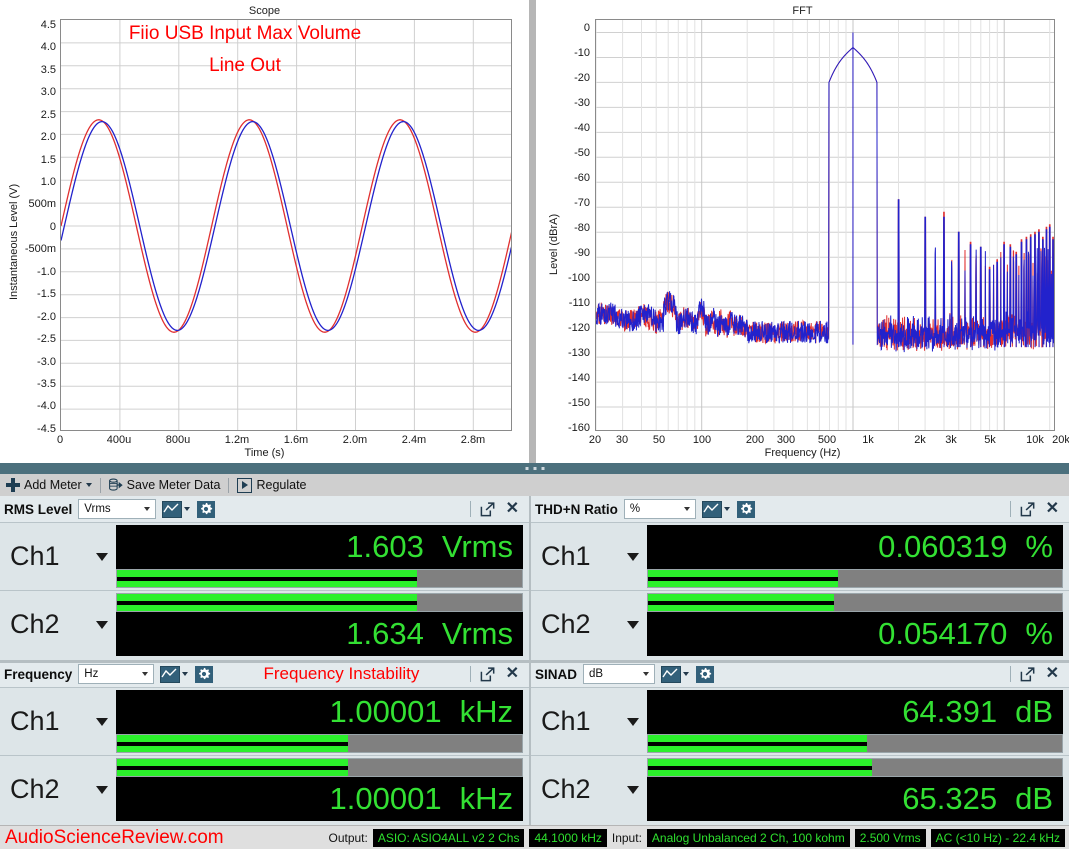 The height and width of the screenshot is (849, 1069). I want to click on input-range-chip: 2.500 Vrms, so click(890, 837).